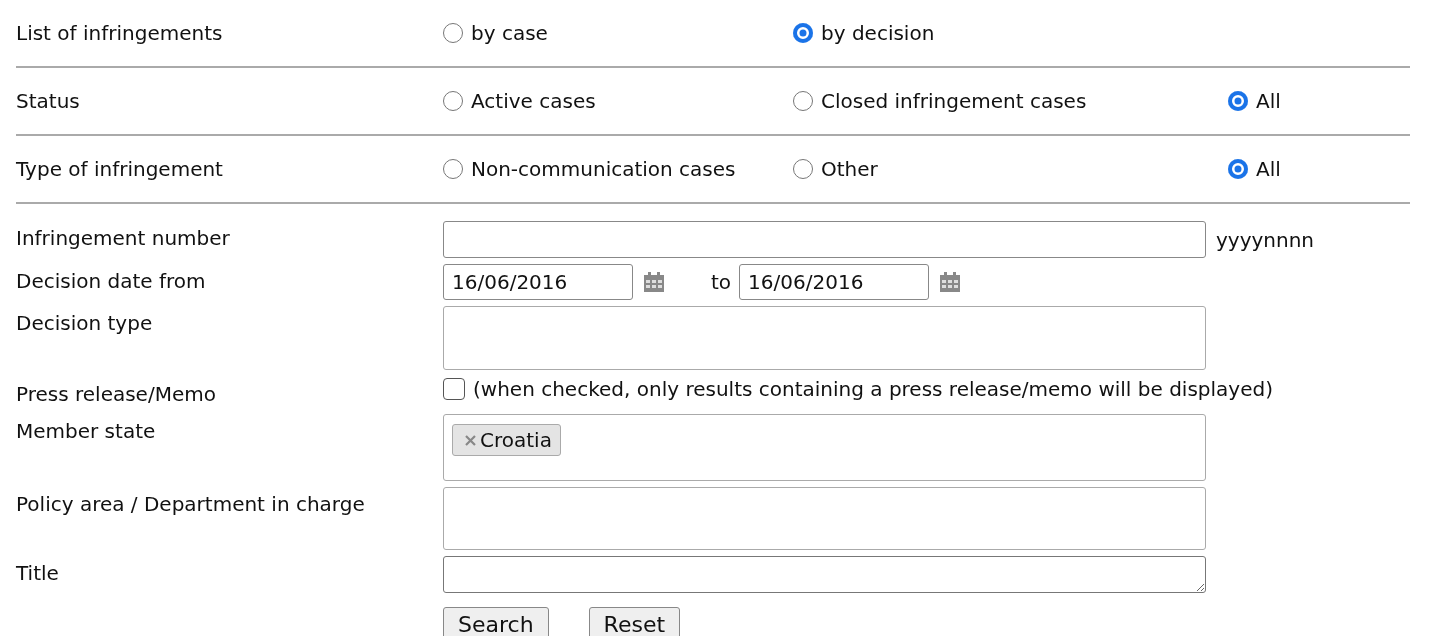 The image size is (1438, 636). Describe the element at coordinates (533, 101) in the screenshot. I see `radio-label: Active cases` at that location.